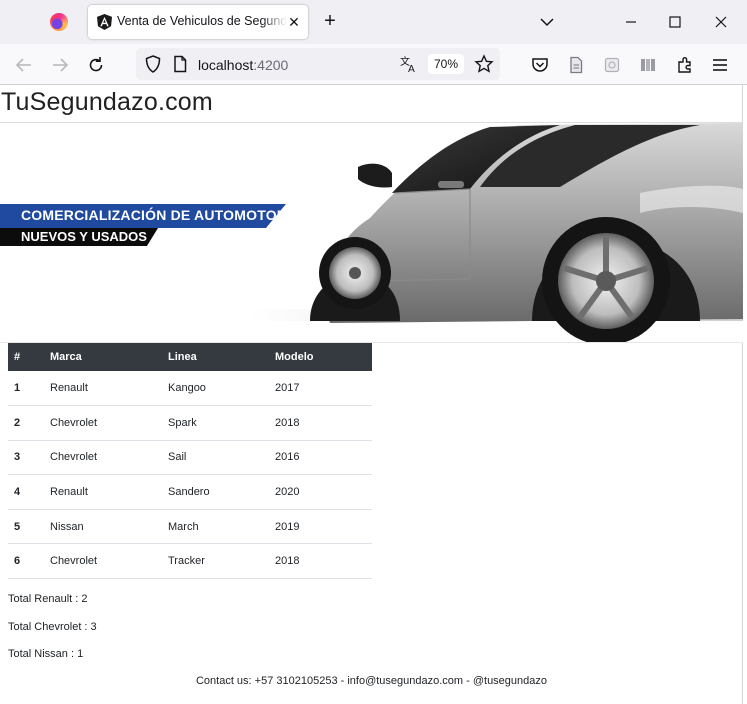 This screenshot has height=704, width=747. Describe the element at coordinates (612, 65) in the screenshot. I see `extension-icon` at that location.